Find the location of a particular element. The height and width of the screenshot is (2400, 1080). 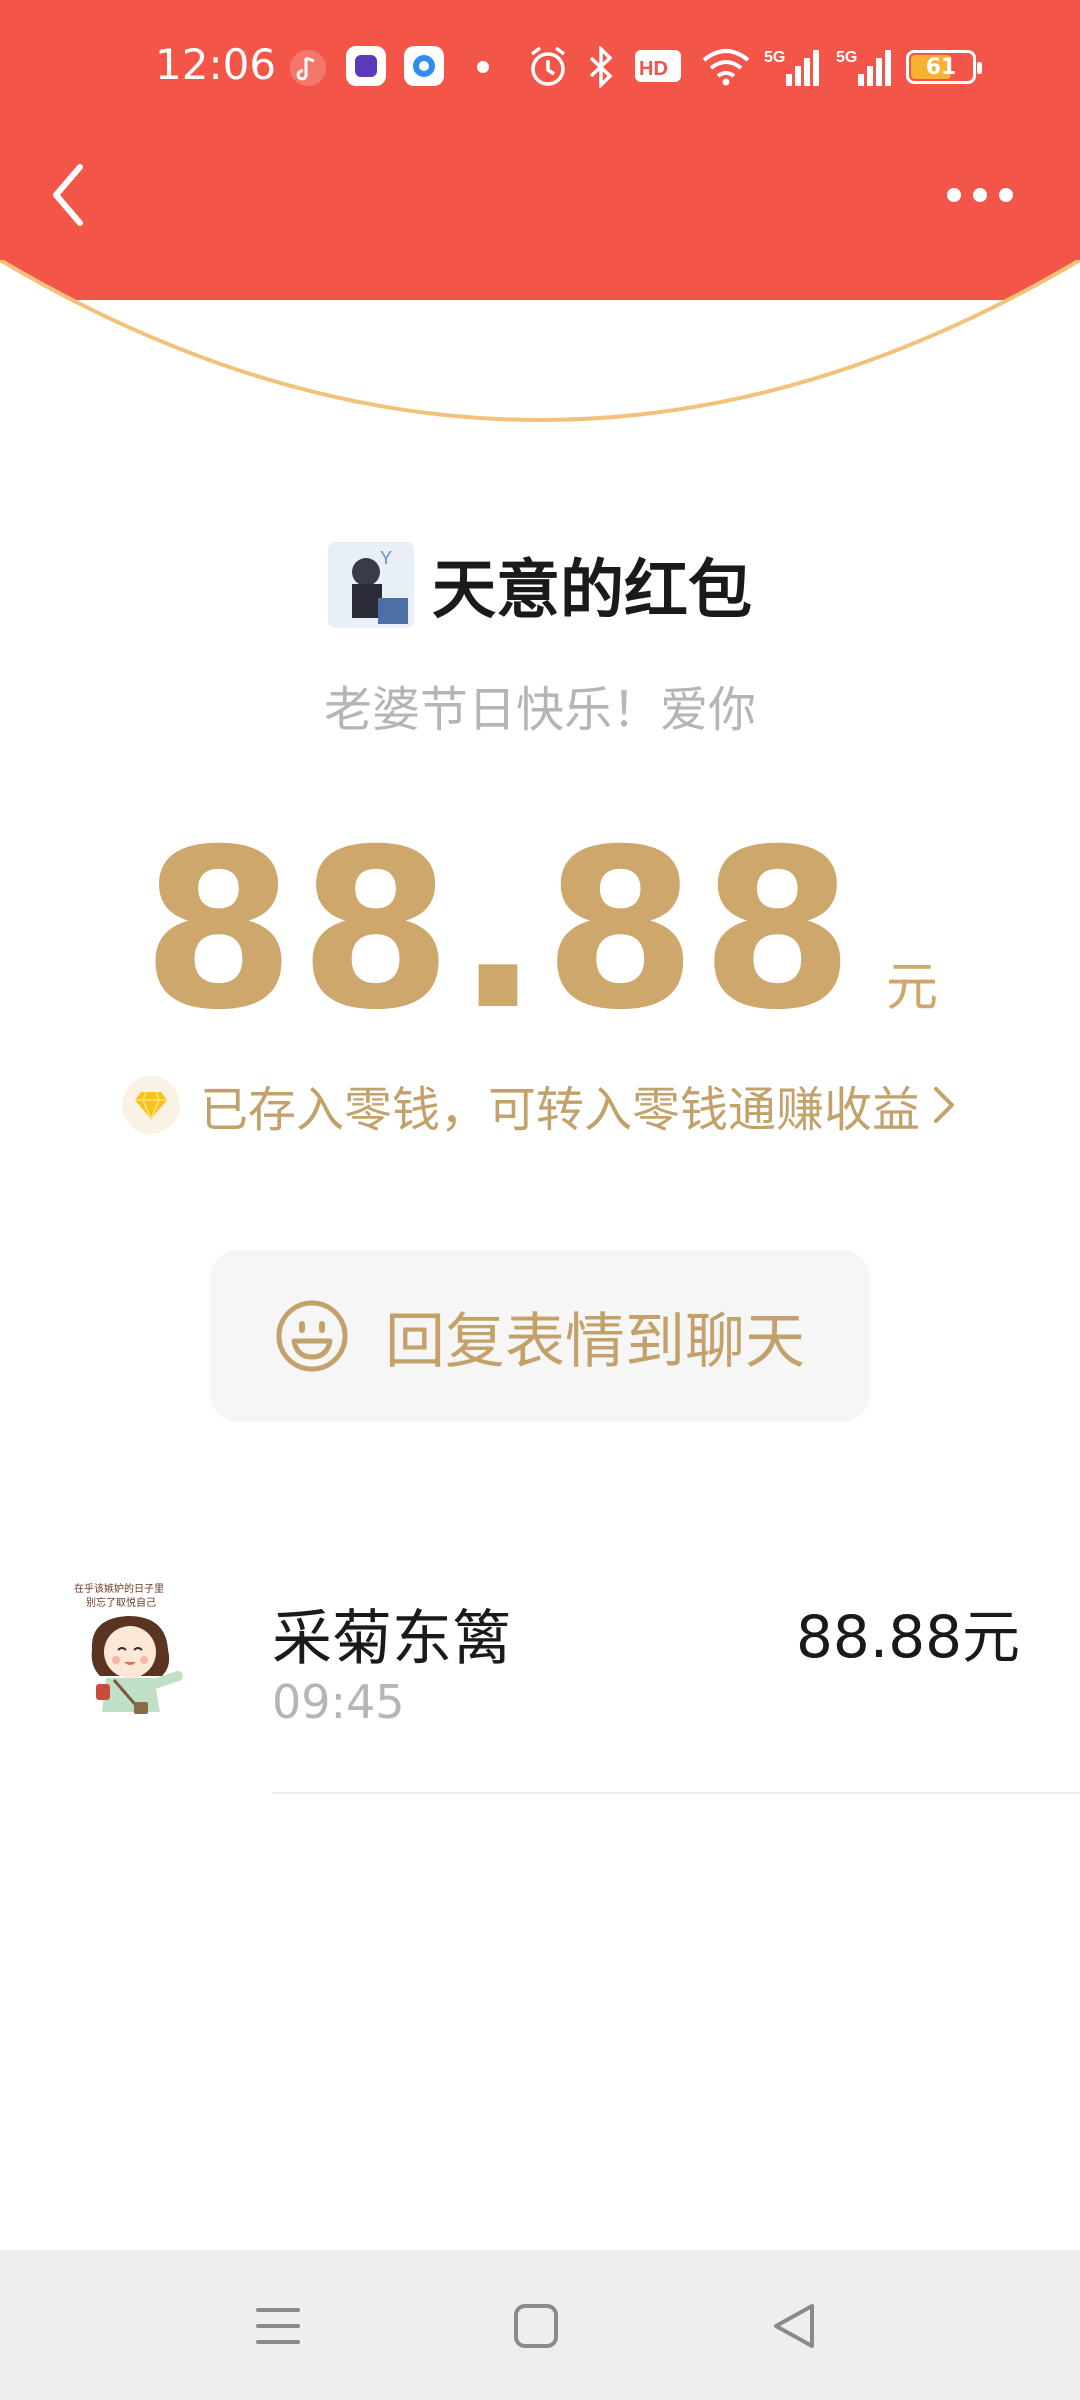

app-icon is located at coordinates (366, 66).